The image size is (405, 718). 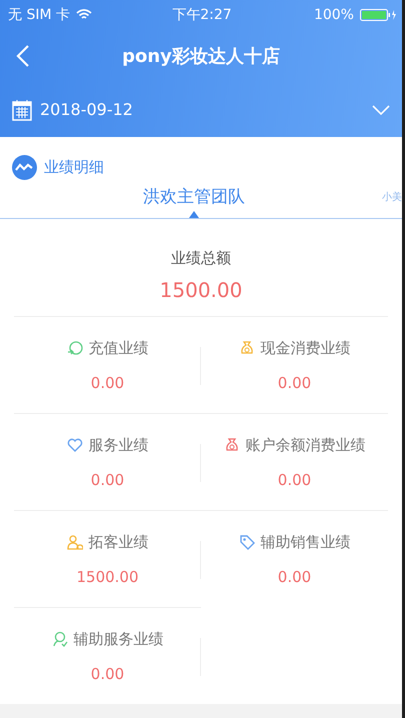 I want to click on metric-label: 服务业绩, so click(x=118, y=445).